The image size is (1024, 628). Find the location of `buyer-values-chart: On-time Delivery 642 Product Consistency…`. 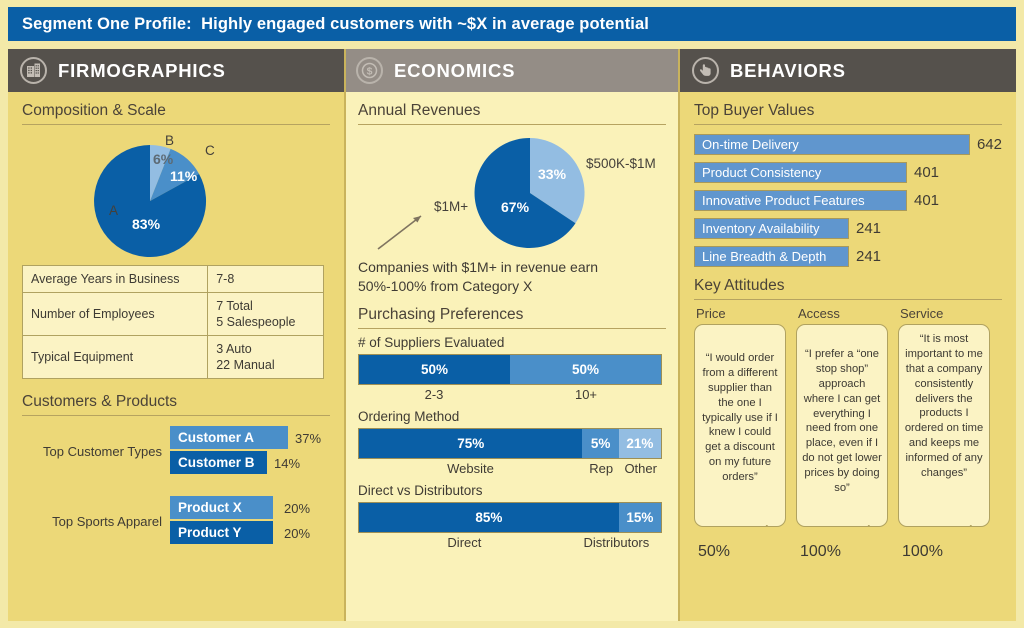

buyer-values-chart: On-time Delivery 642 Product Consistency… is located at coordinates (848, 200).